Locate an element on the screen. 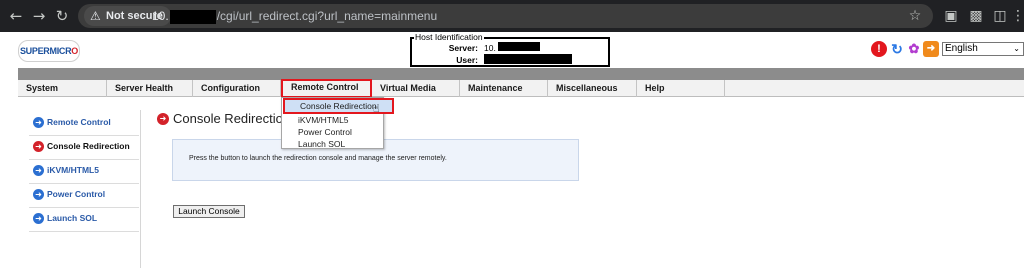 The image size is (1024, 268). language-select: English ⌄ is located at coordinates (983, 49).